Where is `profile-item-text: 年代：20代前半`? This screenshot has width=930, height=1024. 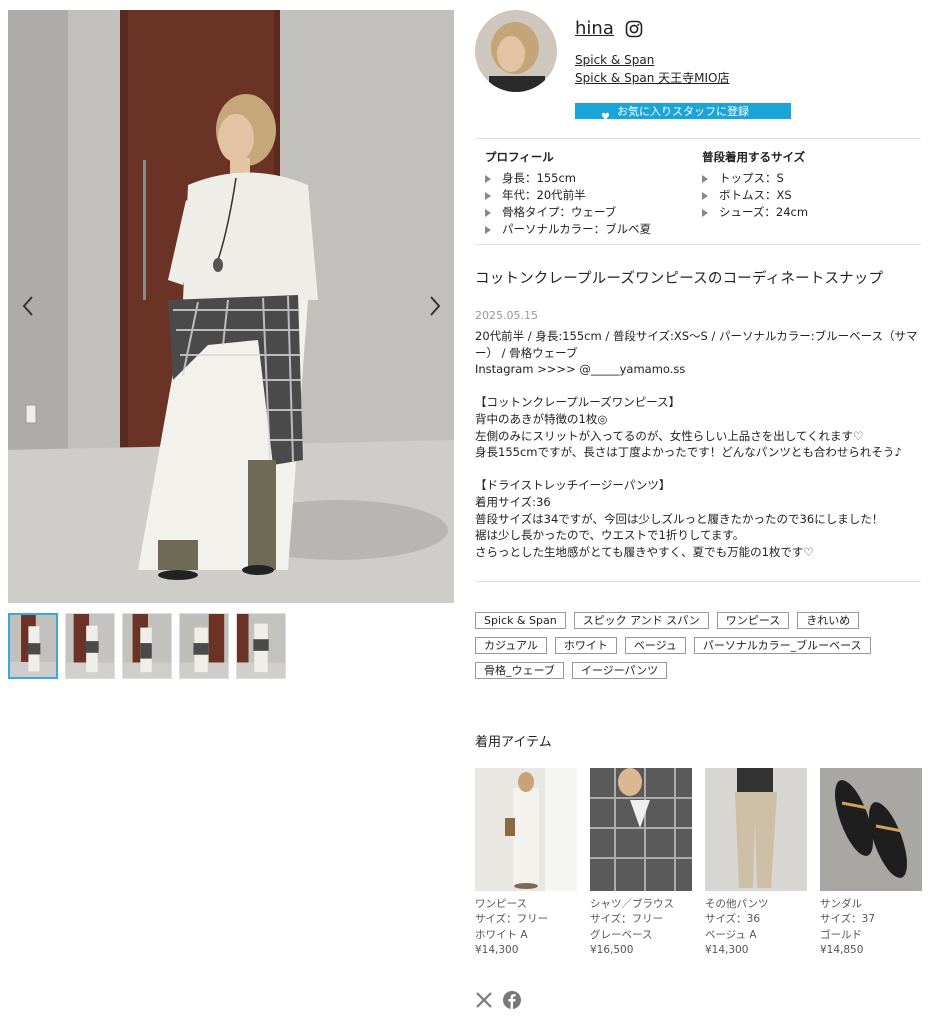 profile-item-text: 年代：20代前半 is located at coordinates (544, 195).